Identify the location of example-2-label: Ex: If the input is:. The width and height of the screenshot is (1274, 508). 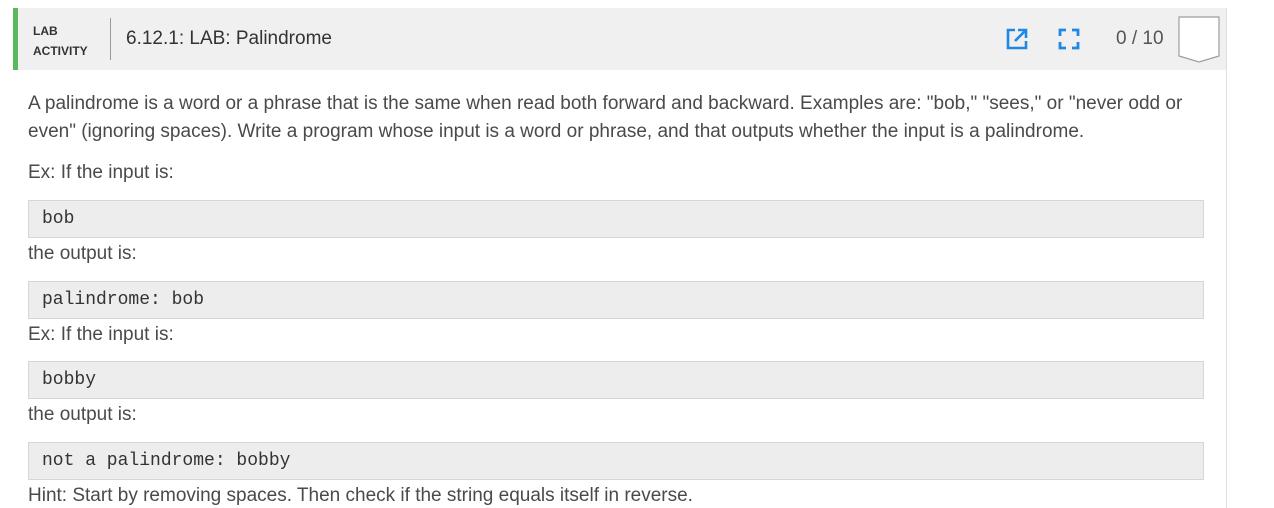
(101, 334).